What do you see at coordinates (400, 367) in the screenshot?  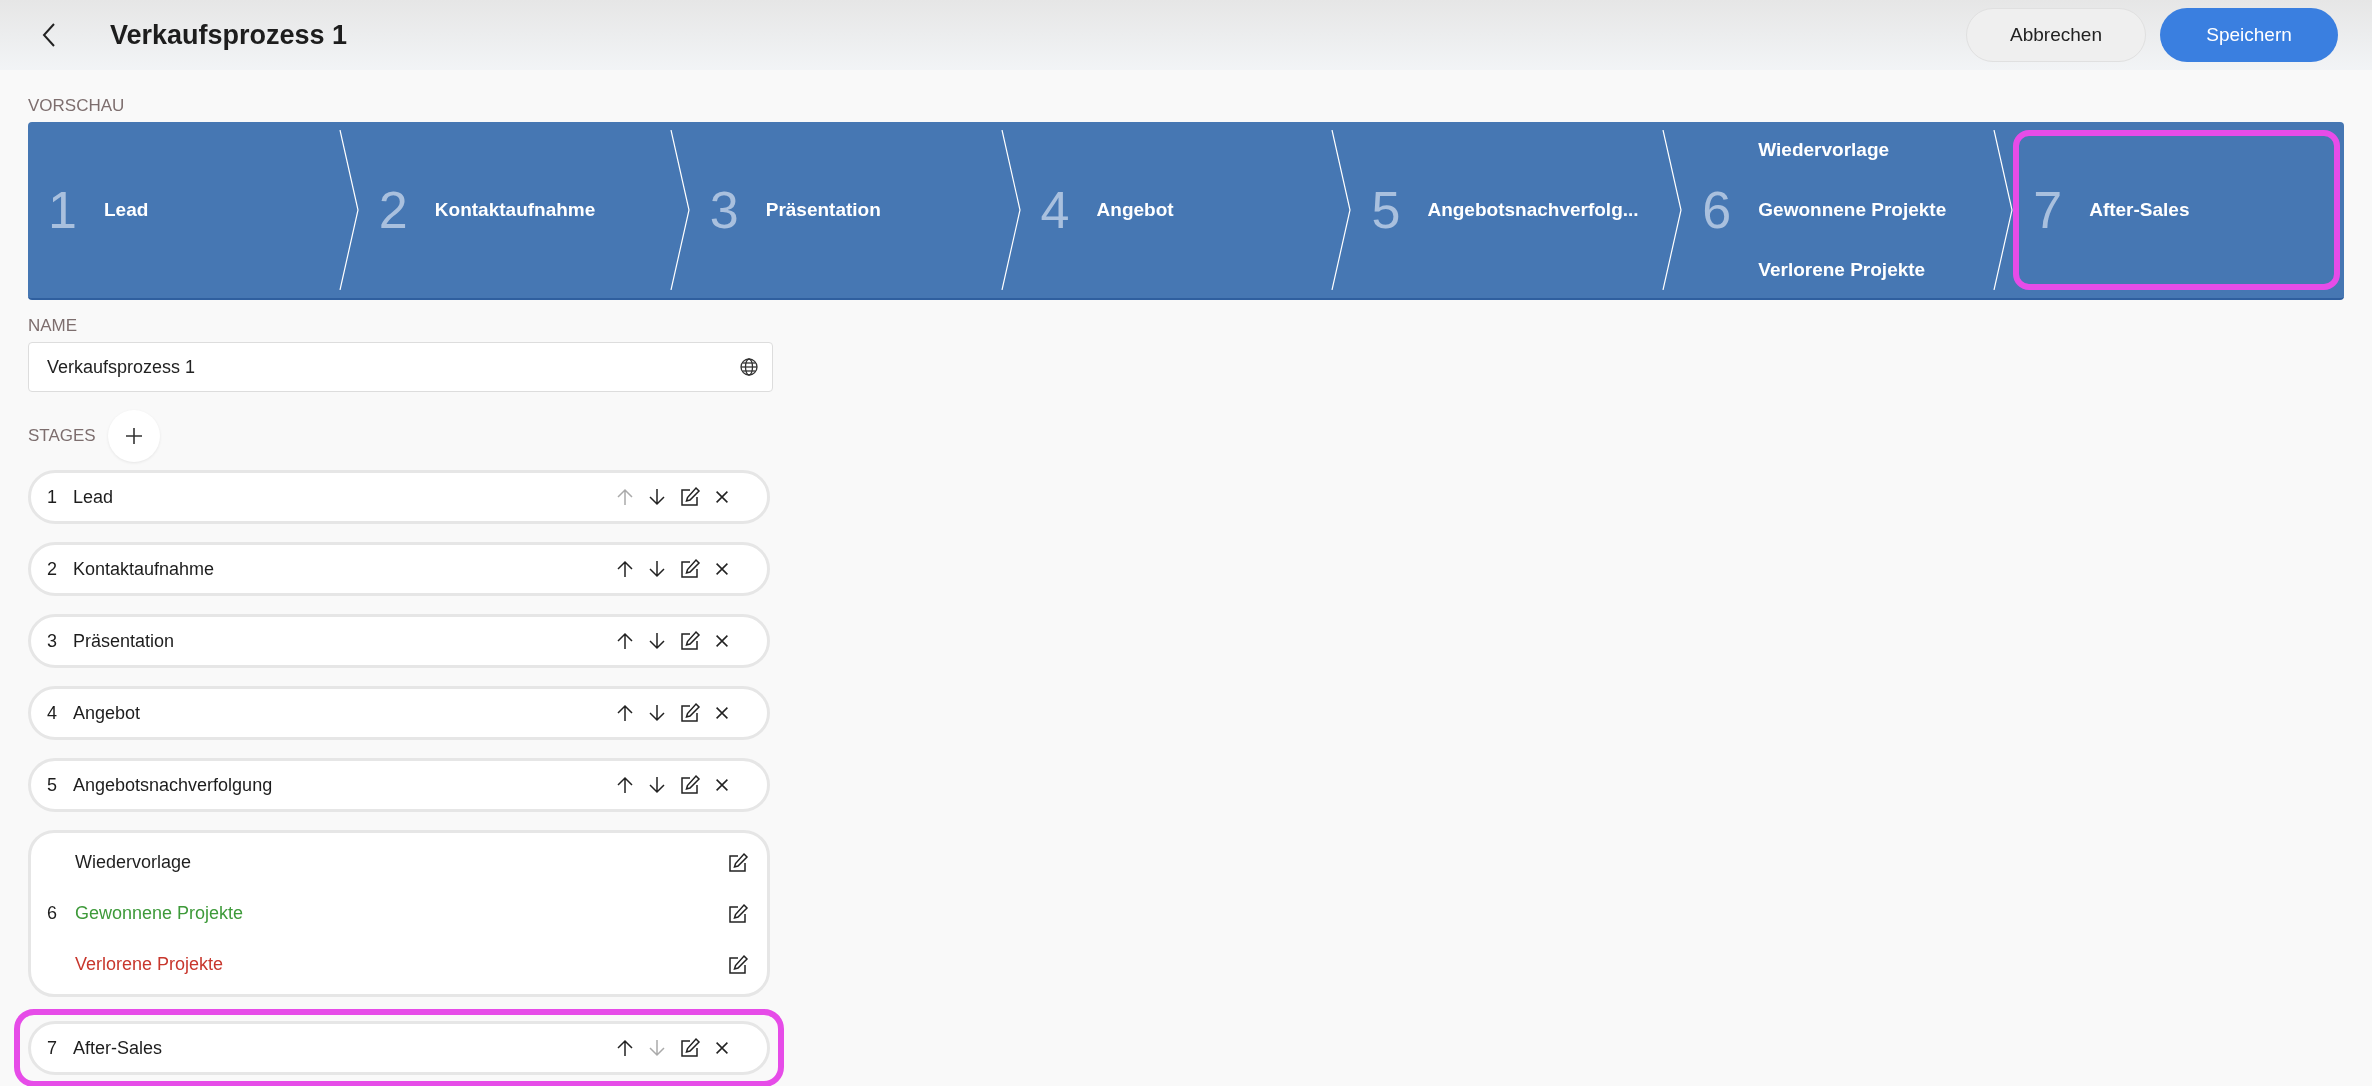 I see `name-input-field: Verkaufsprozess 1` at bounding box center [400, 367].